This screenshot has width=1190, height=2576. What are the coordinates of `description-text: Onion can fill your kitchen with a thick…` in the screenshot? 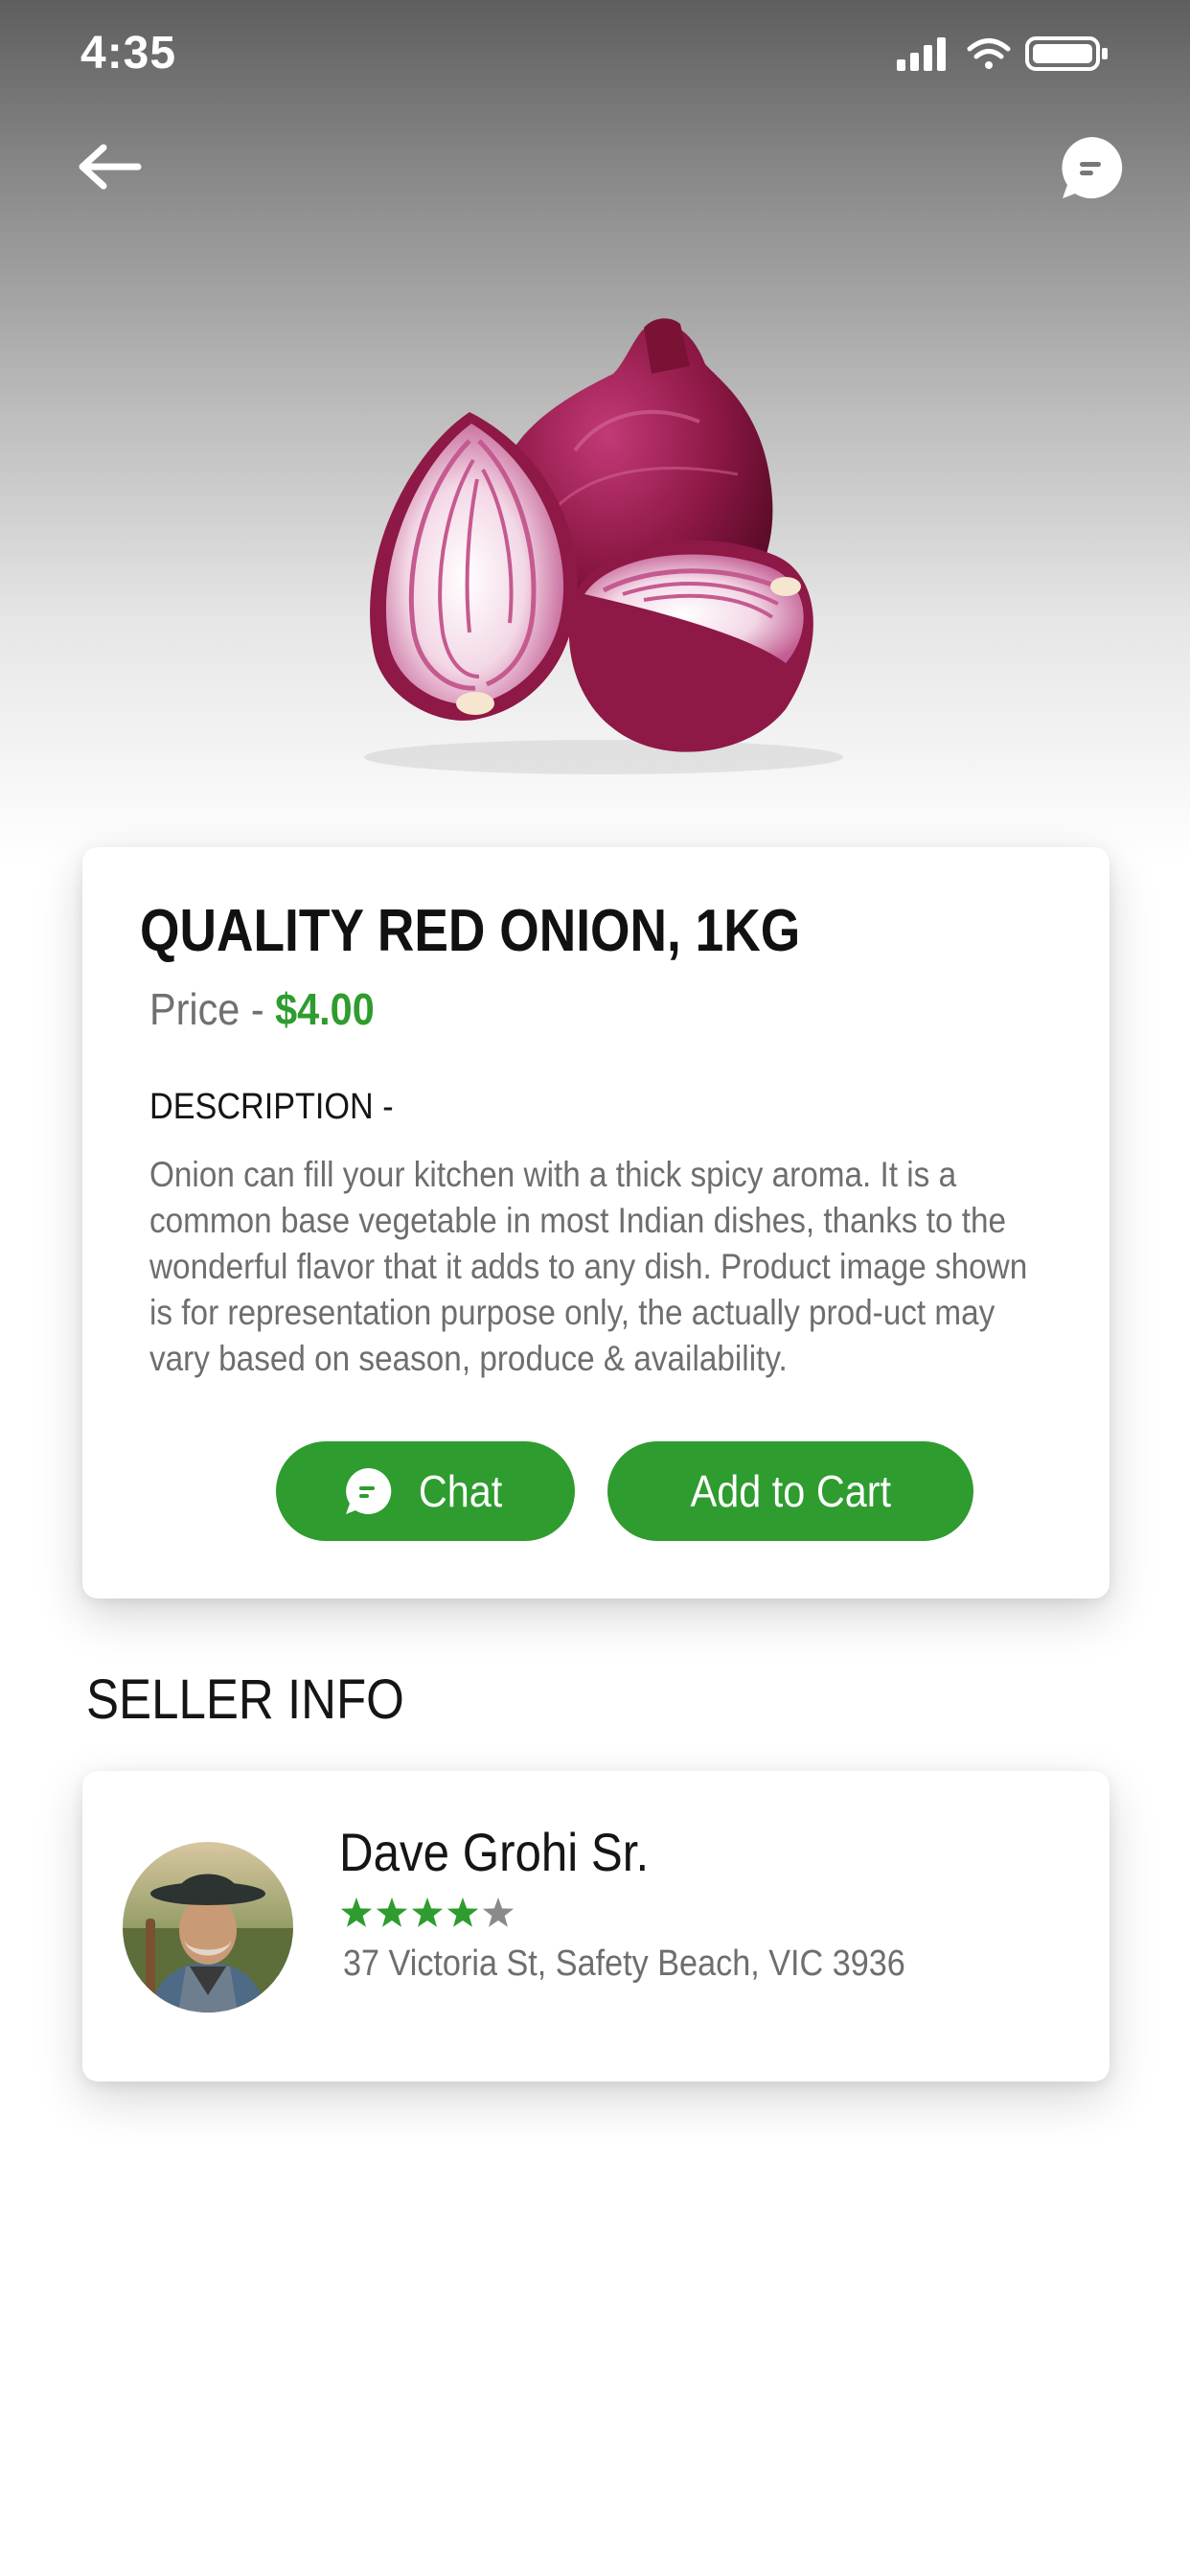 It's located at (589, 1266).